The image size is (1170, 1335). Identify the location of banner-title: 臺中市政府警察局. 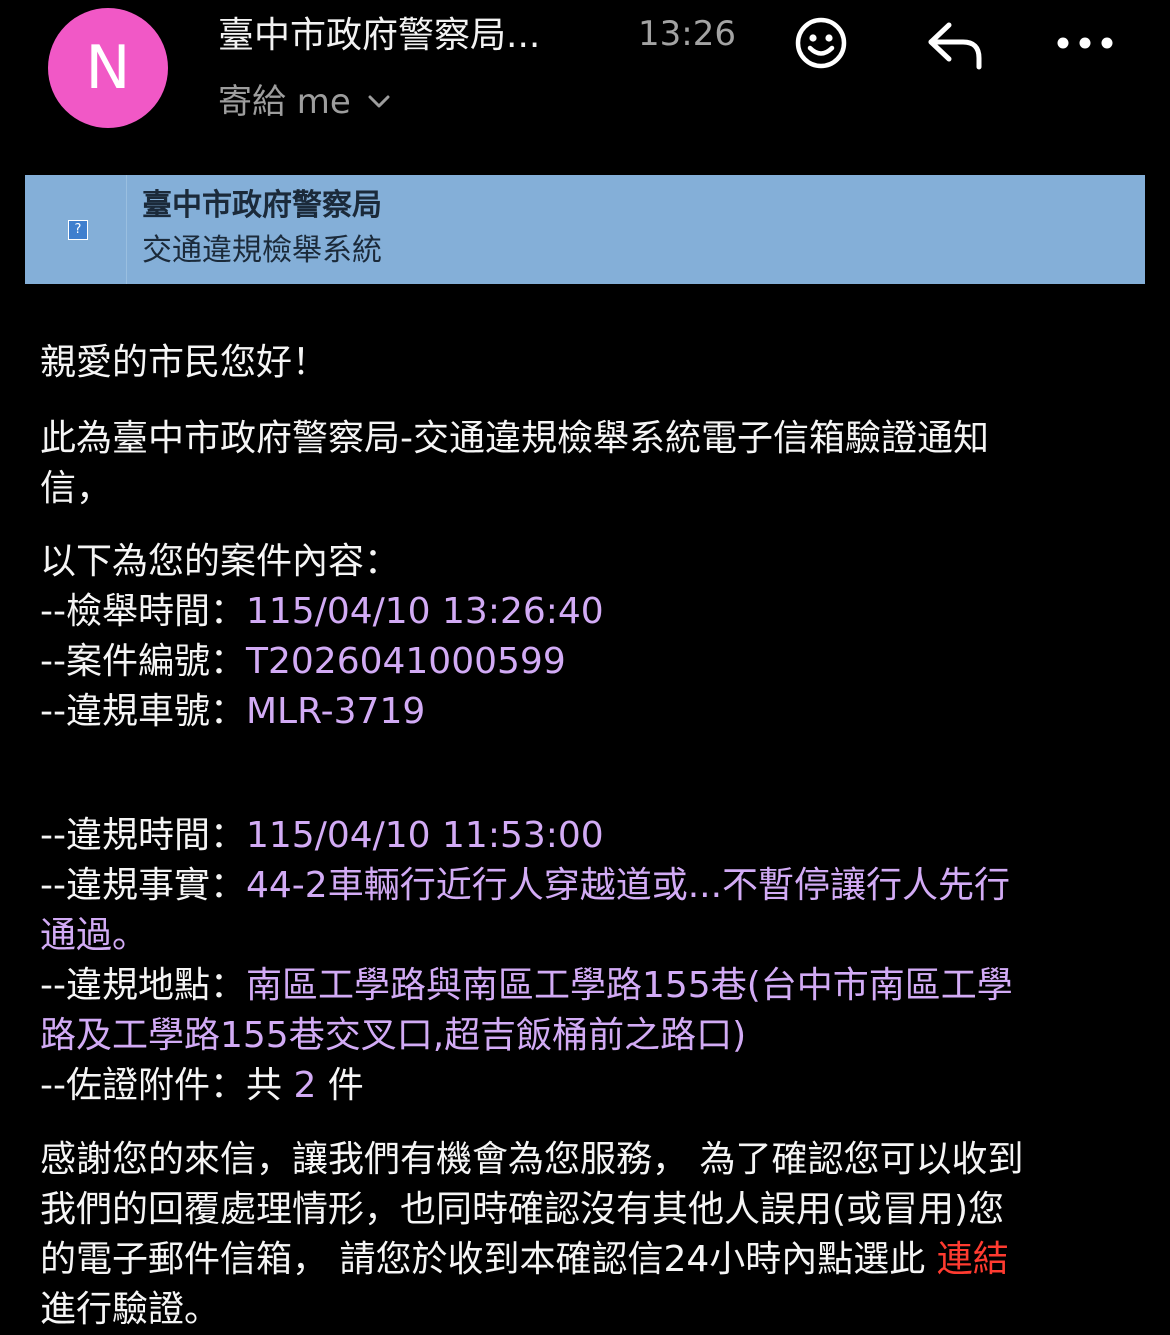
(262, 205).